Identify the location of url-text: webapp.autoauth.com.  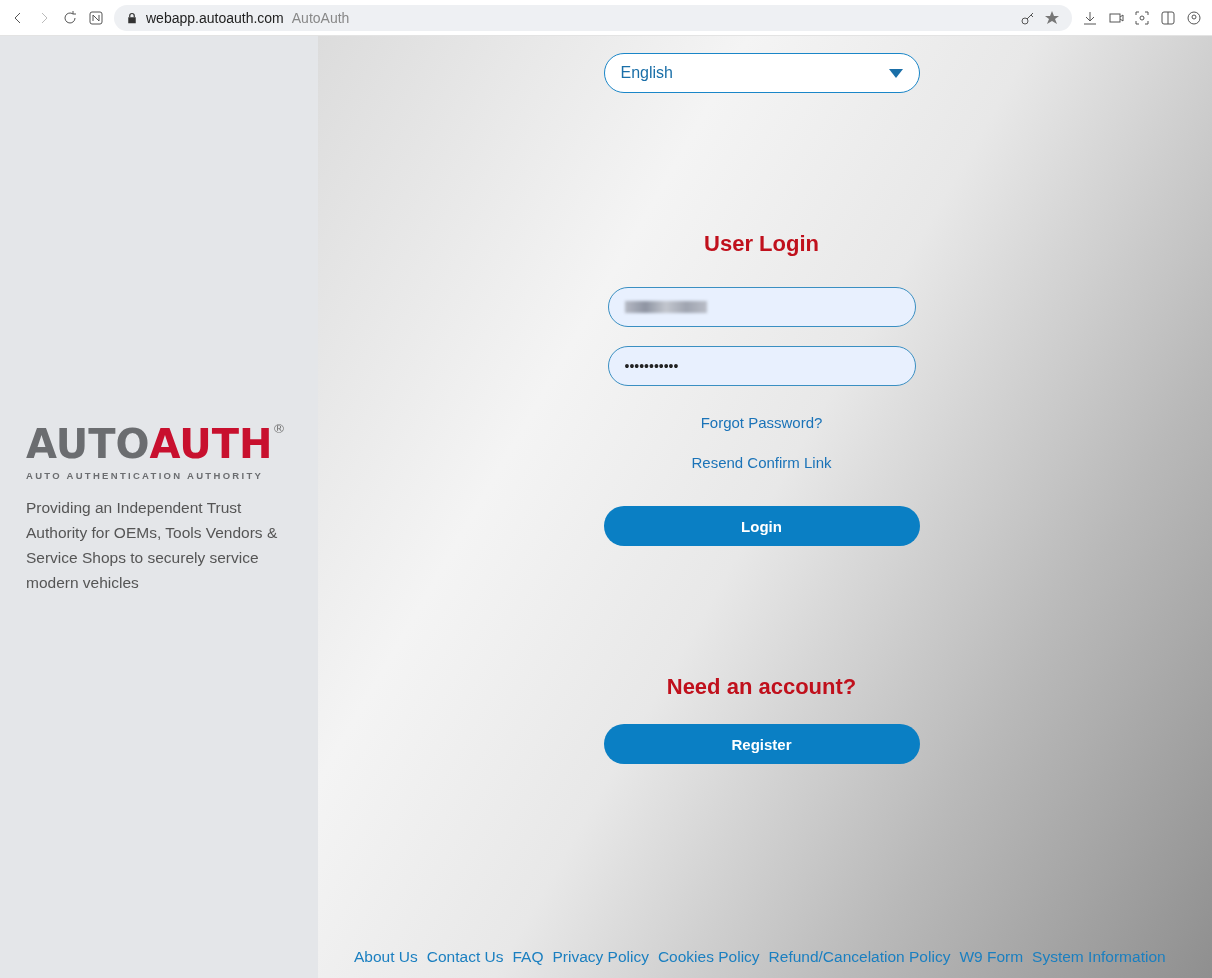
(215, 17).